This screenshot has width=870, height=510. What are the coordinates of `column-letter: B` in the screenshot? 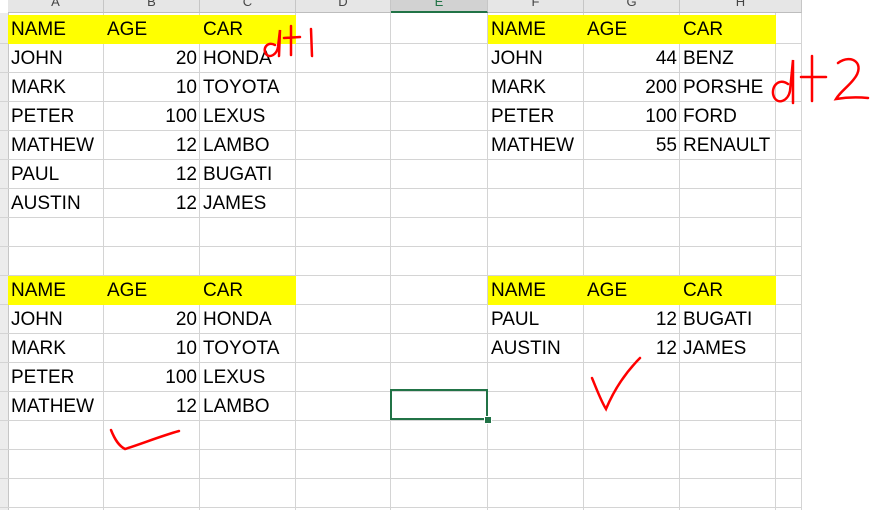 It's located at (151, 4).